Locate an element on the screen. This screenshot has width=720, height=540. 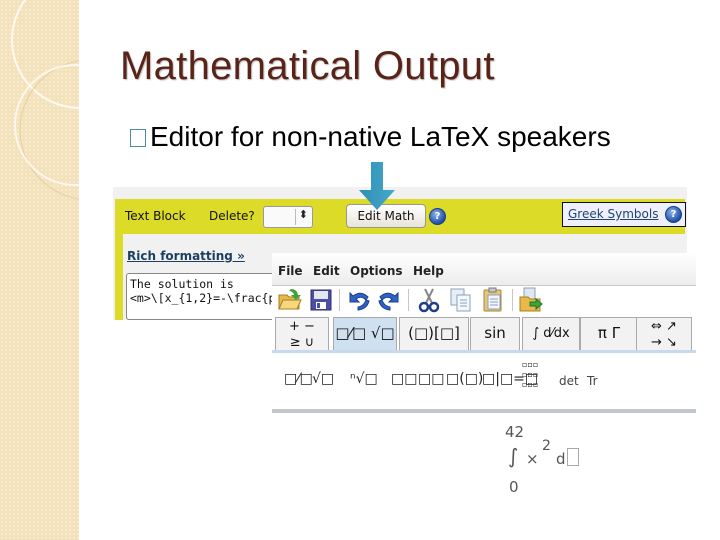
det-button: det is located at coordinates (569, 381).